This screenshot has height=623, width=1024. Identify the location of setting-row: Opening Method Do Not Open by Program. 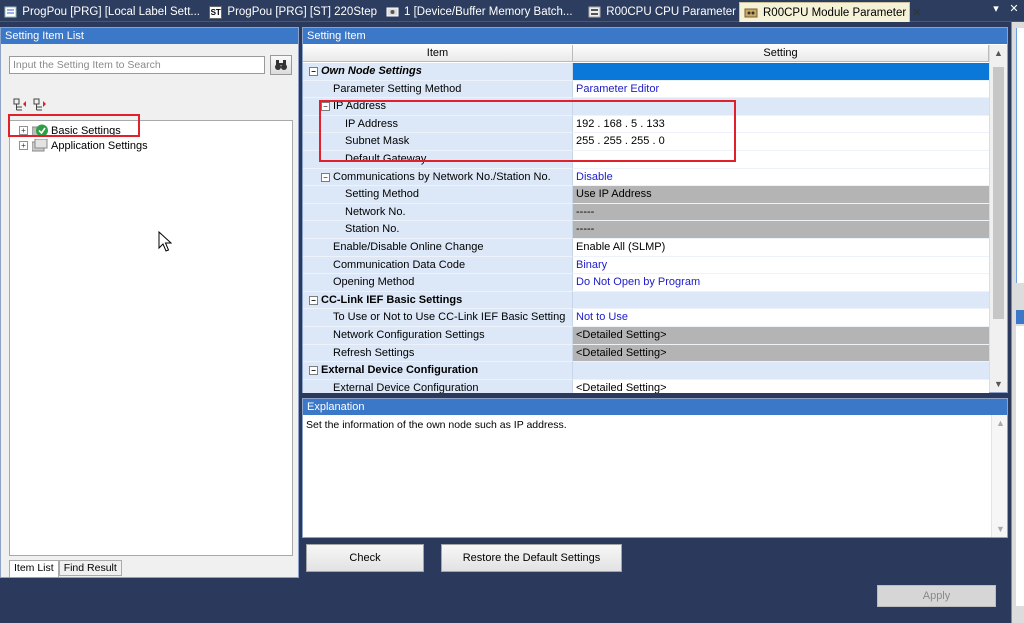
(646, 283).